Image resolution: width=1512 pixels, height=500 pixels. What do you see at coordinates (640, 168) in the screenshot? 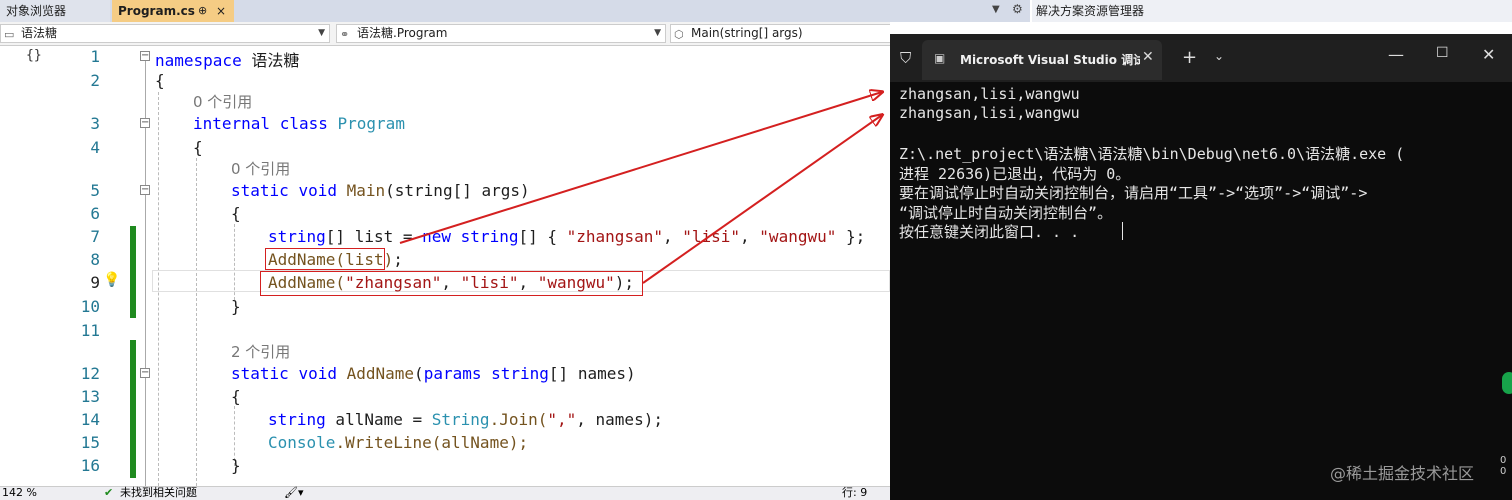
I see `arrow-to-first-output` at bounding box center [640, 168].